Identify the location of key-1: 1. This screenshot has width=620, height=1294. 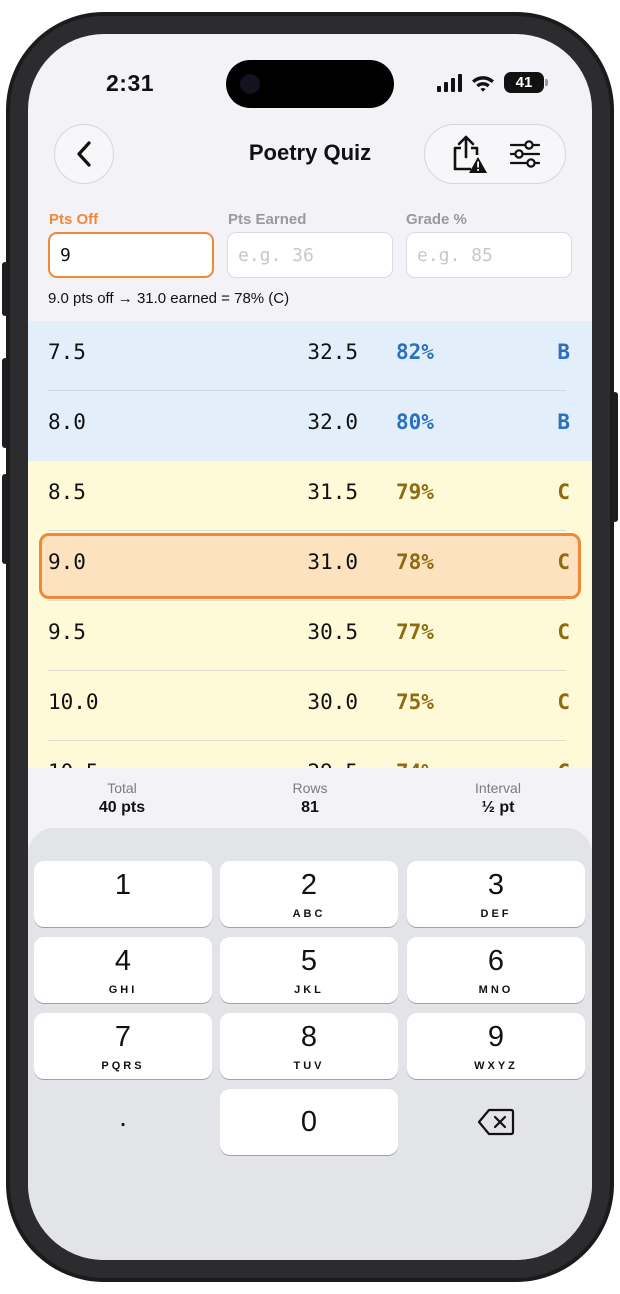
(123, 894).